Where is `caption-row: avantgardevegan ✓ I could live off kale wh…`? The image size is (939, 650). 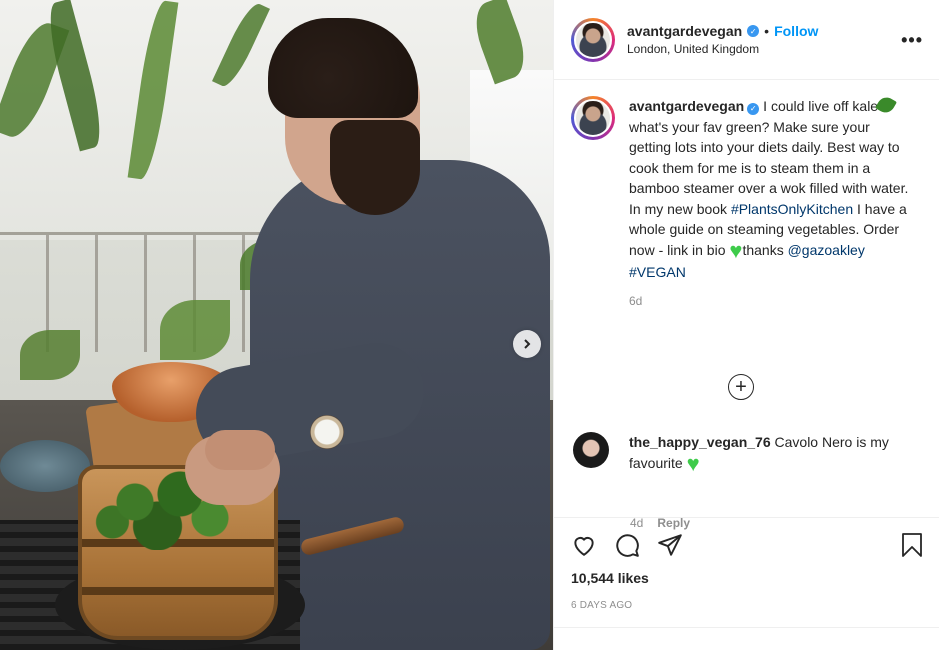
caption-row: avantgardevegan ✓ I could live off kale wh… is located at coordinates (747, 201).